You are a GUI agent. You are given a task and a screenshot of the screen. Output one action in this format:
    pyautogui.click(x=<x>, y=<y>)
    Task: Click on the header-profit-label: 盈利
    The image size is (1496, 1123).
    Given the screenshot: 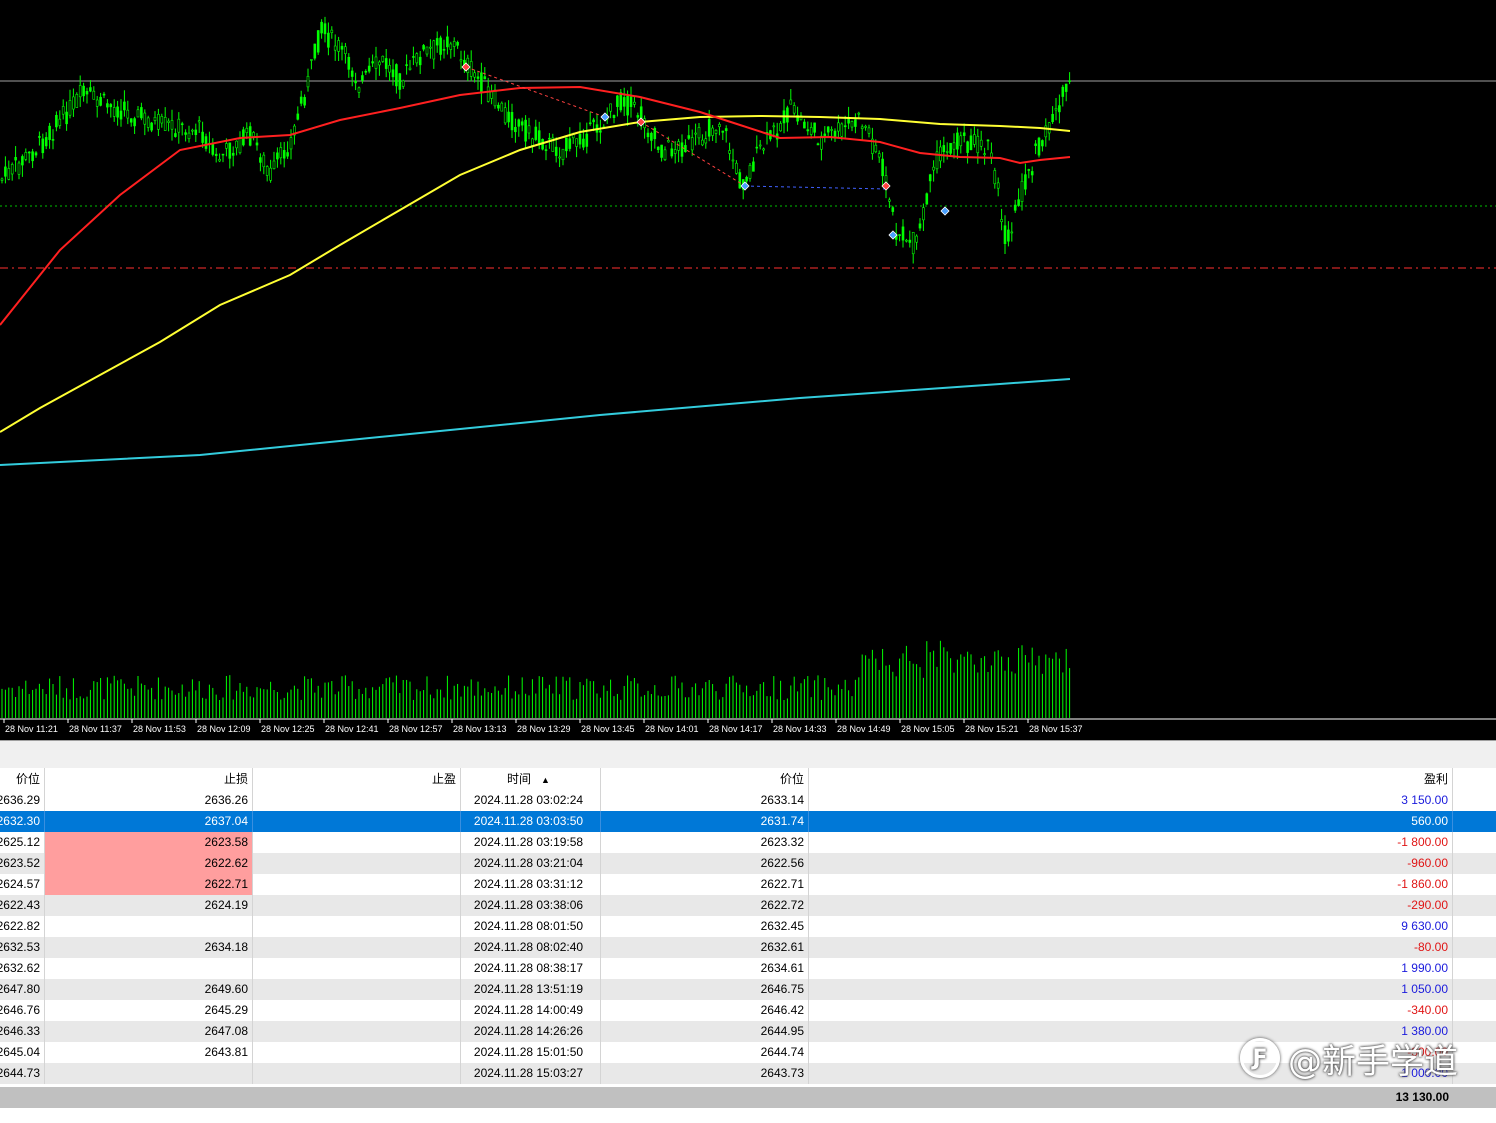 What is the action you would take?
    pyautogui.click(x=1435, y=779)
    